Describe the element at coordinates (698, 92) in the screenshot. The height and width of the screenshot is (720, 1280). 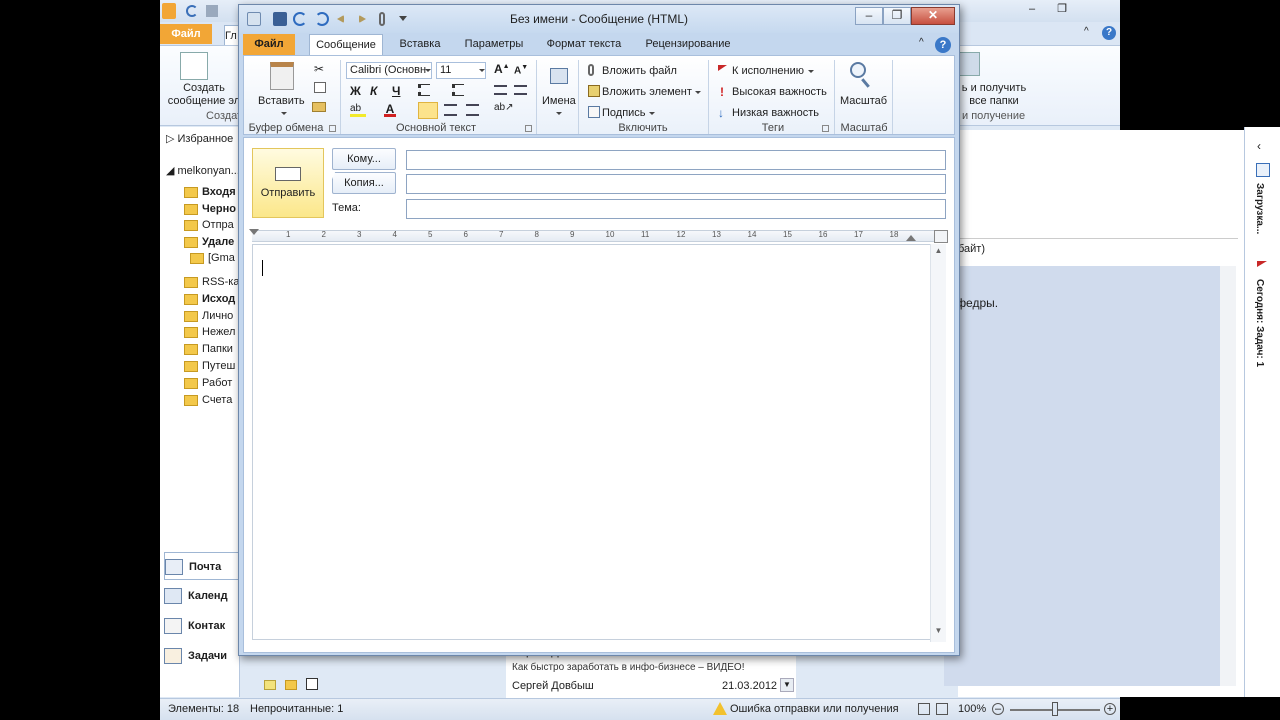
I see `attach-item-dropdown-icon` at that location.